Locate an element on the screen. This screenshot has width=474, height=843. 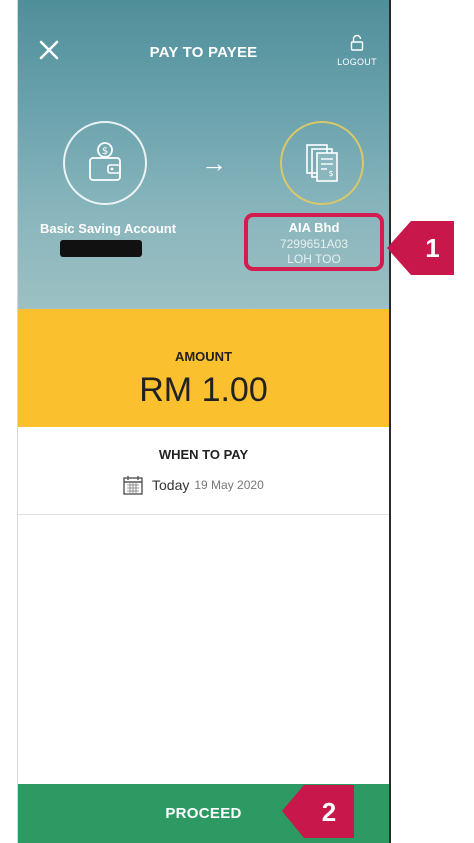
page-title: PAY TO PAYEE is located at coordinates (203, 52).